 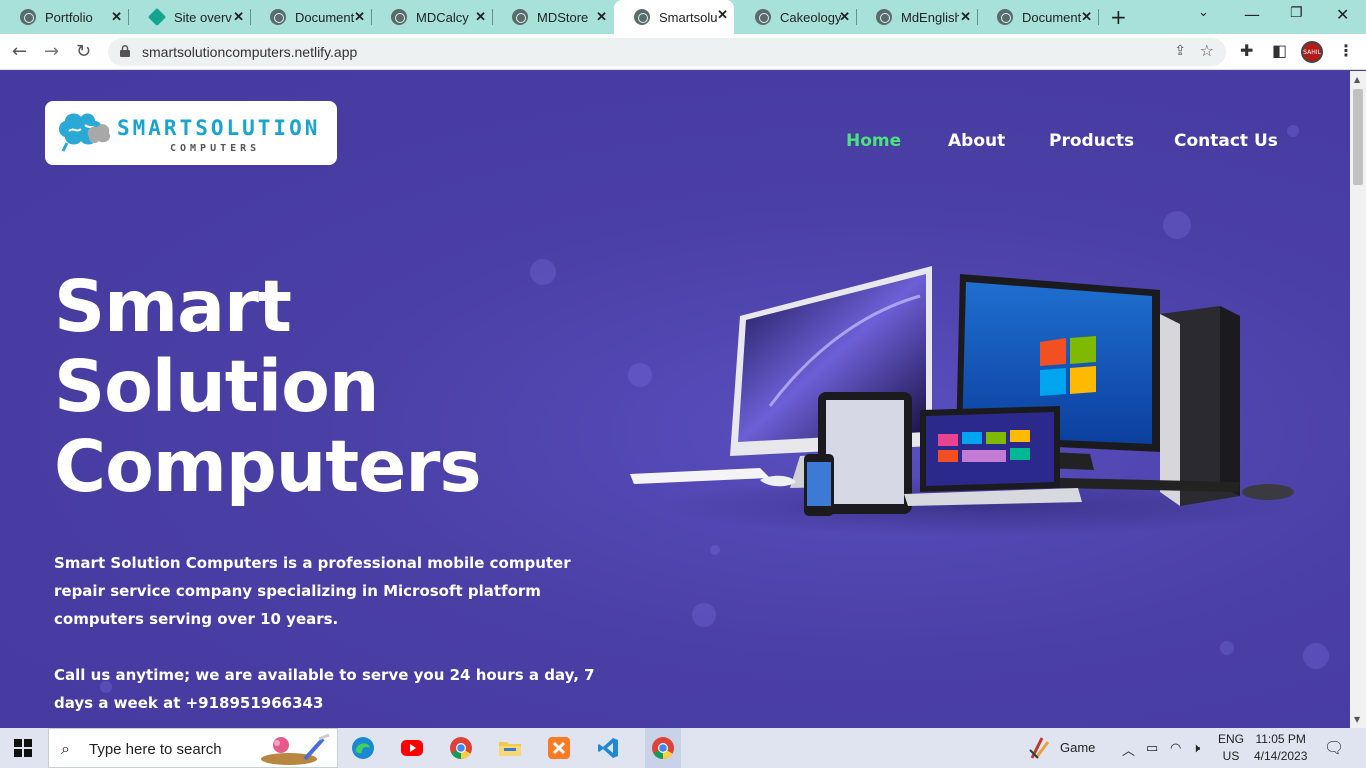 What do you see at coordinates (203, 17) in the screenshot?
I see `tab-label: Site overvi` at bounding box center [203, 17].